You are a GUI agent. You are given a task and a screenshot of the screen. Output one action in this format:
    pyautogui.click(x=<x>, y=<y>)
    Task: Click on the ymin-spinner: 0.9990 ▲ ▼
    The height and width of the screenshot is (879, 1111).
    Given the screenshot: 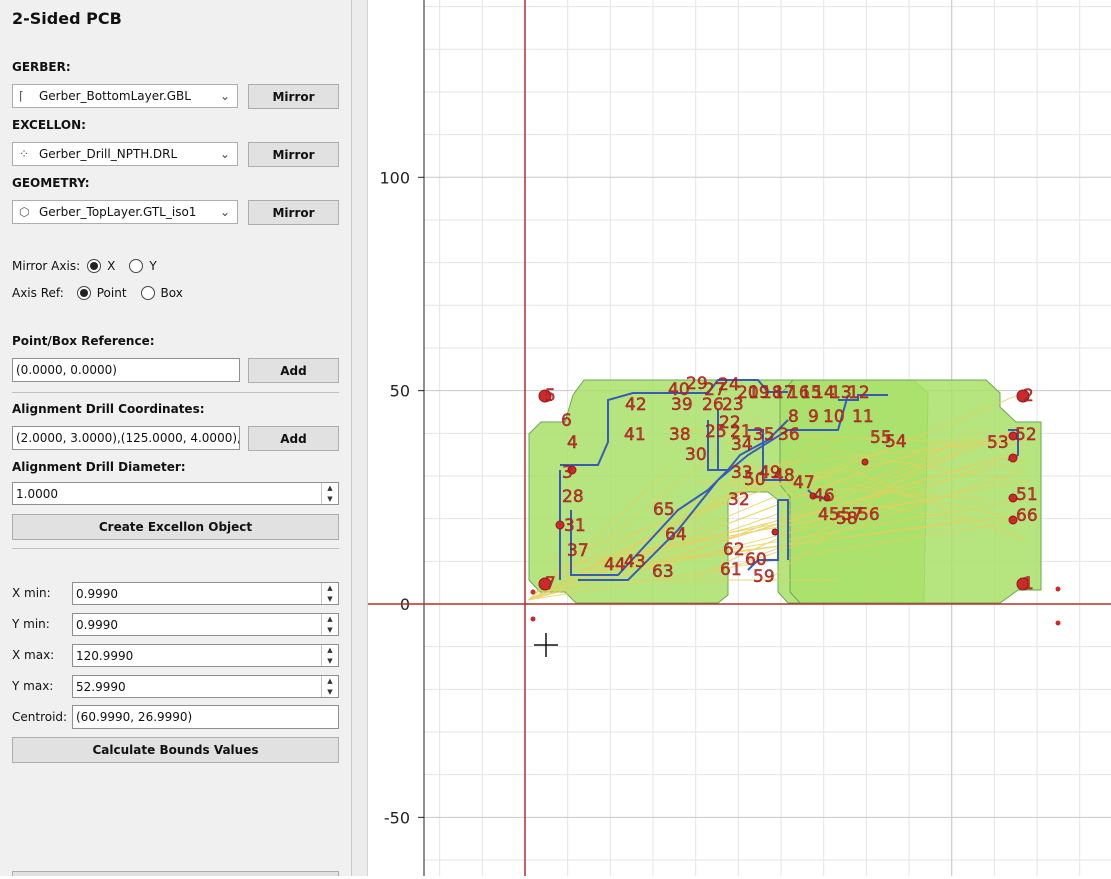 What is the action you would take?
    pyautogui.click(x=205, y=624)
    